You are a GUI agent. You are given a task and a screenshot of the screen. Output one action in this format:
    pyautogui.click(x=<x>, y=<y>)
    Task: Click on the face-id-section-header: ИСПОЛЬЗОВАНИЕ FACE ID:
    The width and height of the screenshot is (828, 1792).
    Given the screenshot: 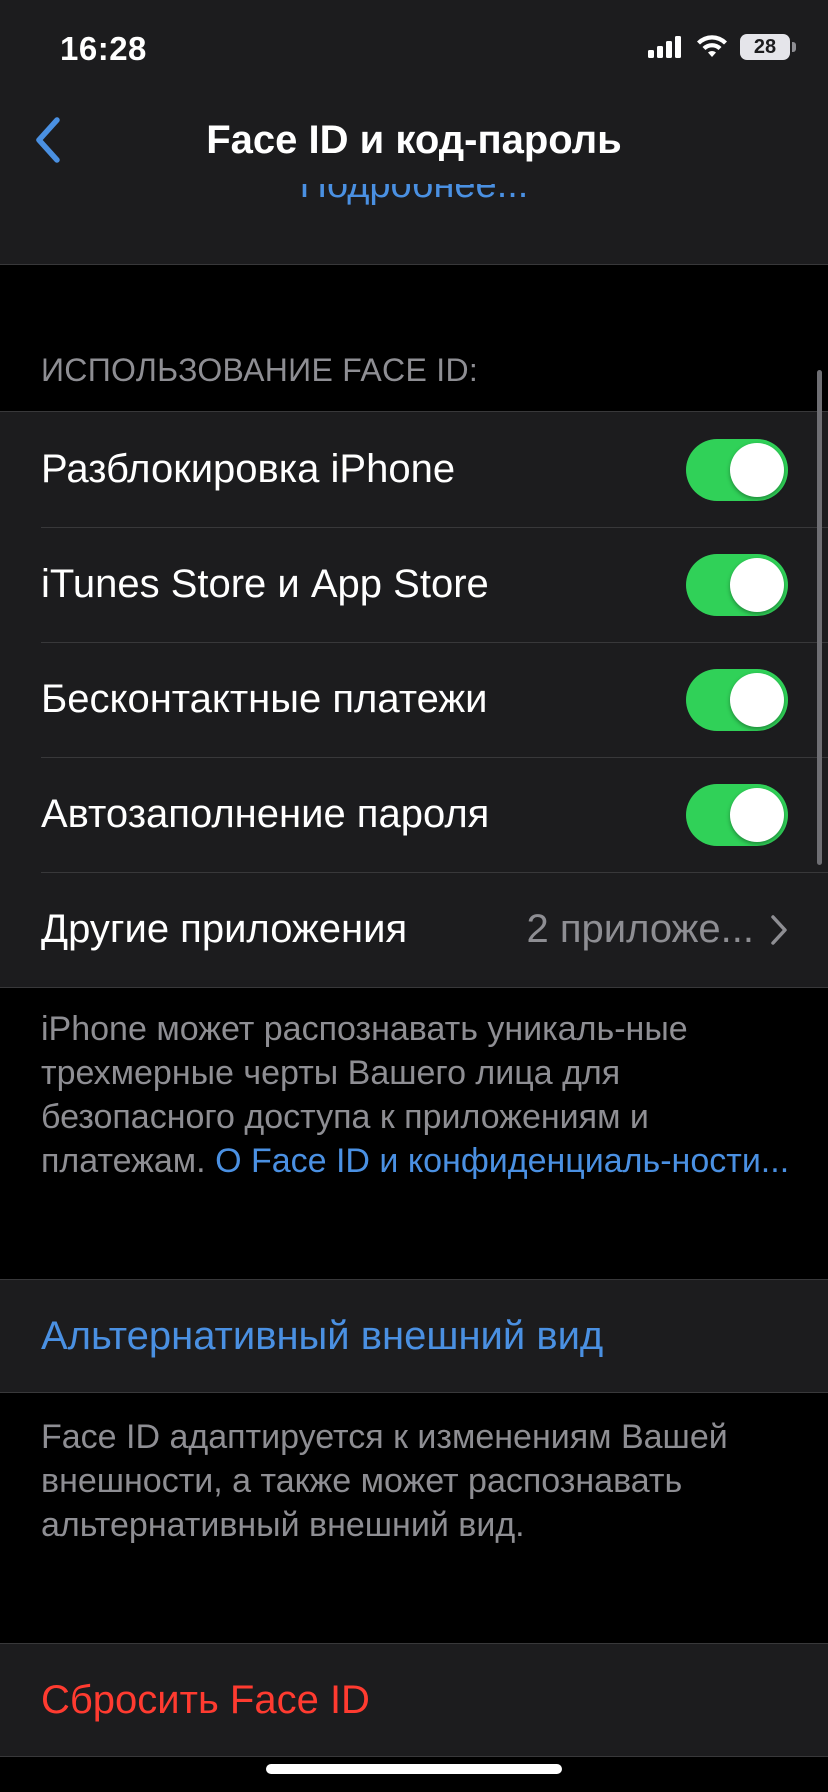 What is the action you would take?
    pyautogui.click(x=260, y=370)
    